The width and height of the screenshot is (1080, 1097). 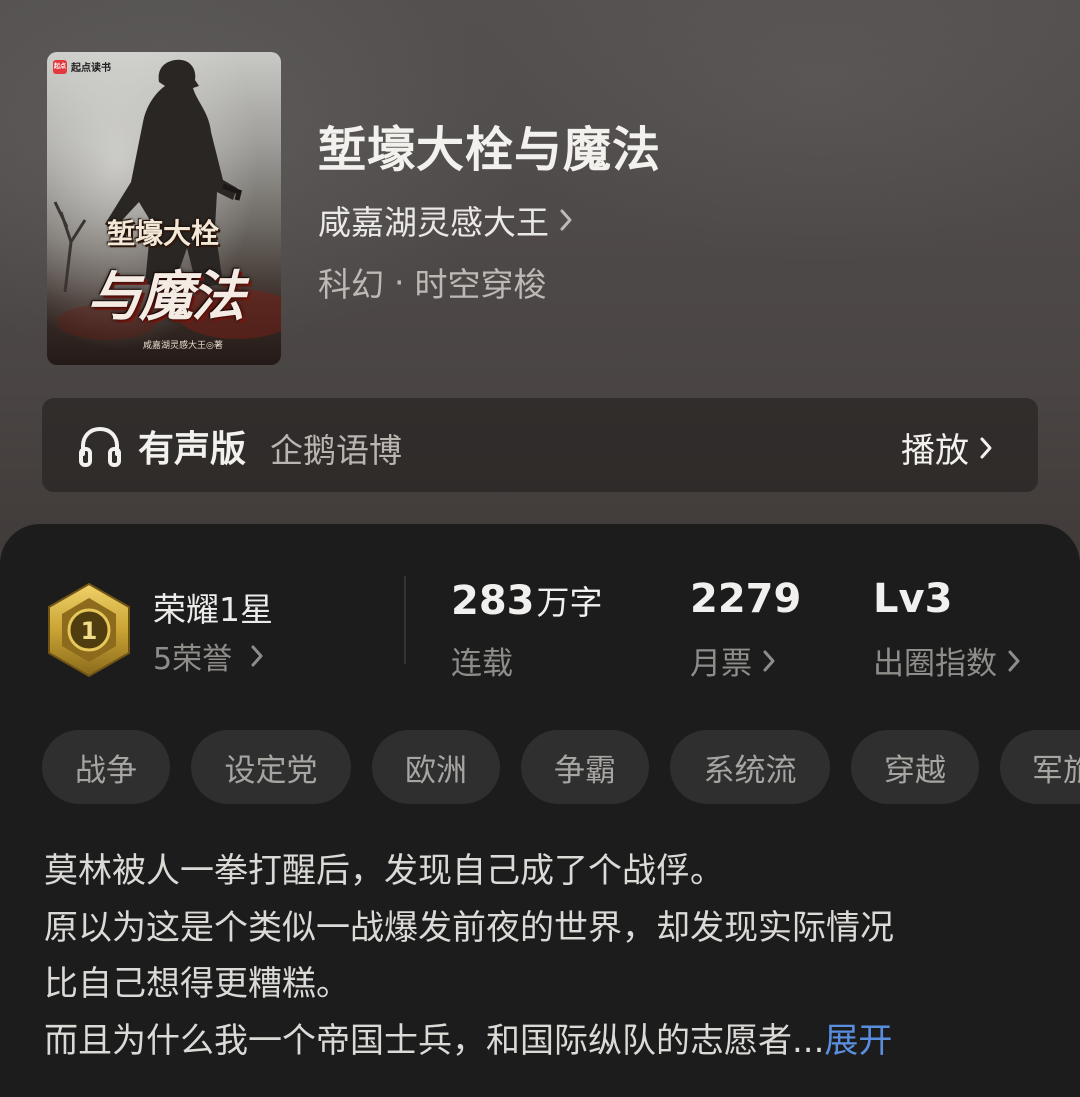 What do you see at coordinates (213, 609) in the screenshot?
I see `honor-level: 荣耀1星` at bounding box center [213, 609].